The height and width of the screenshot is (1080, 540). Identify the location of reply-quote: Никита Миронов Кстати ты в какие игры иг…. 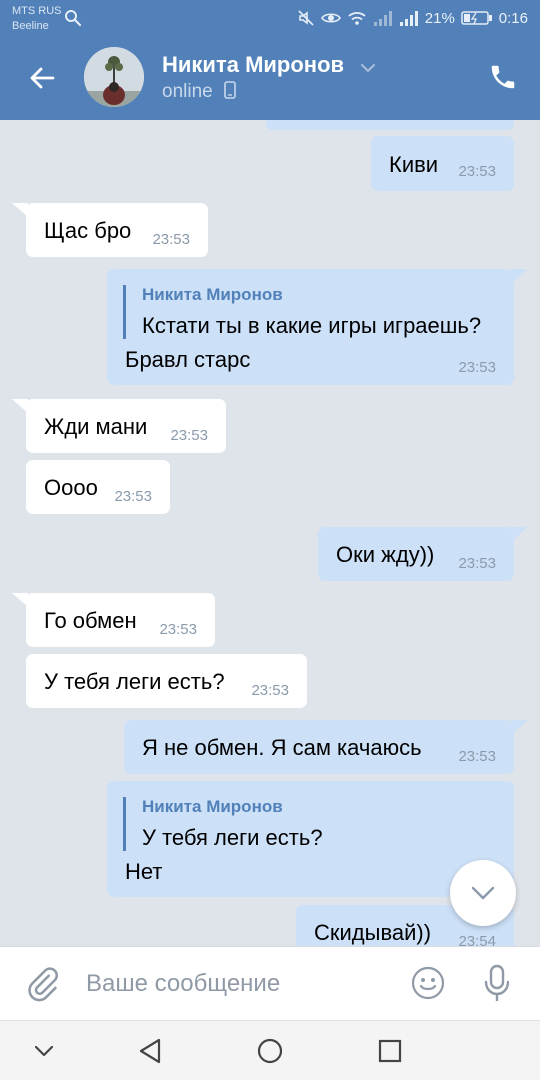
(302, 312).